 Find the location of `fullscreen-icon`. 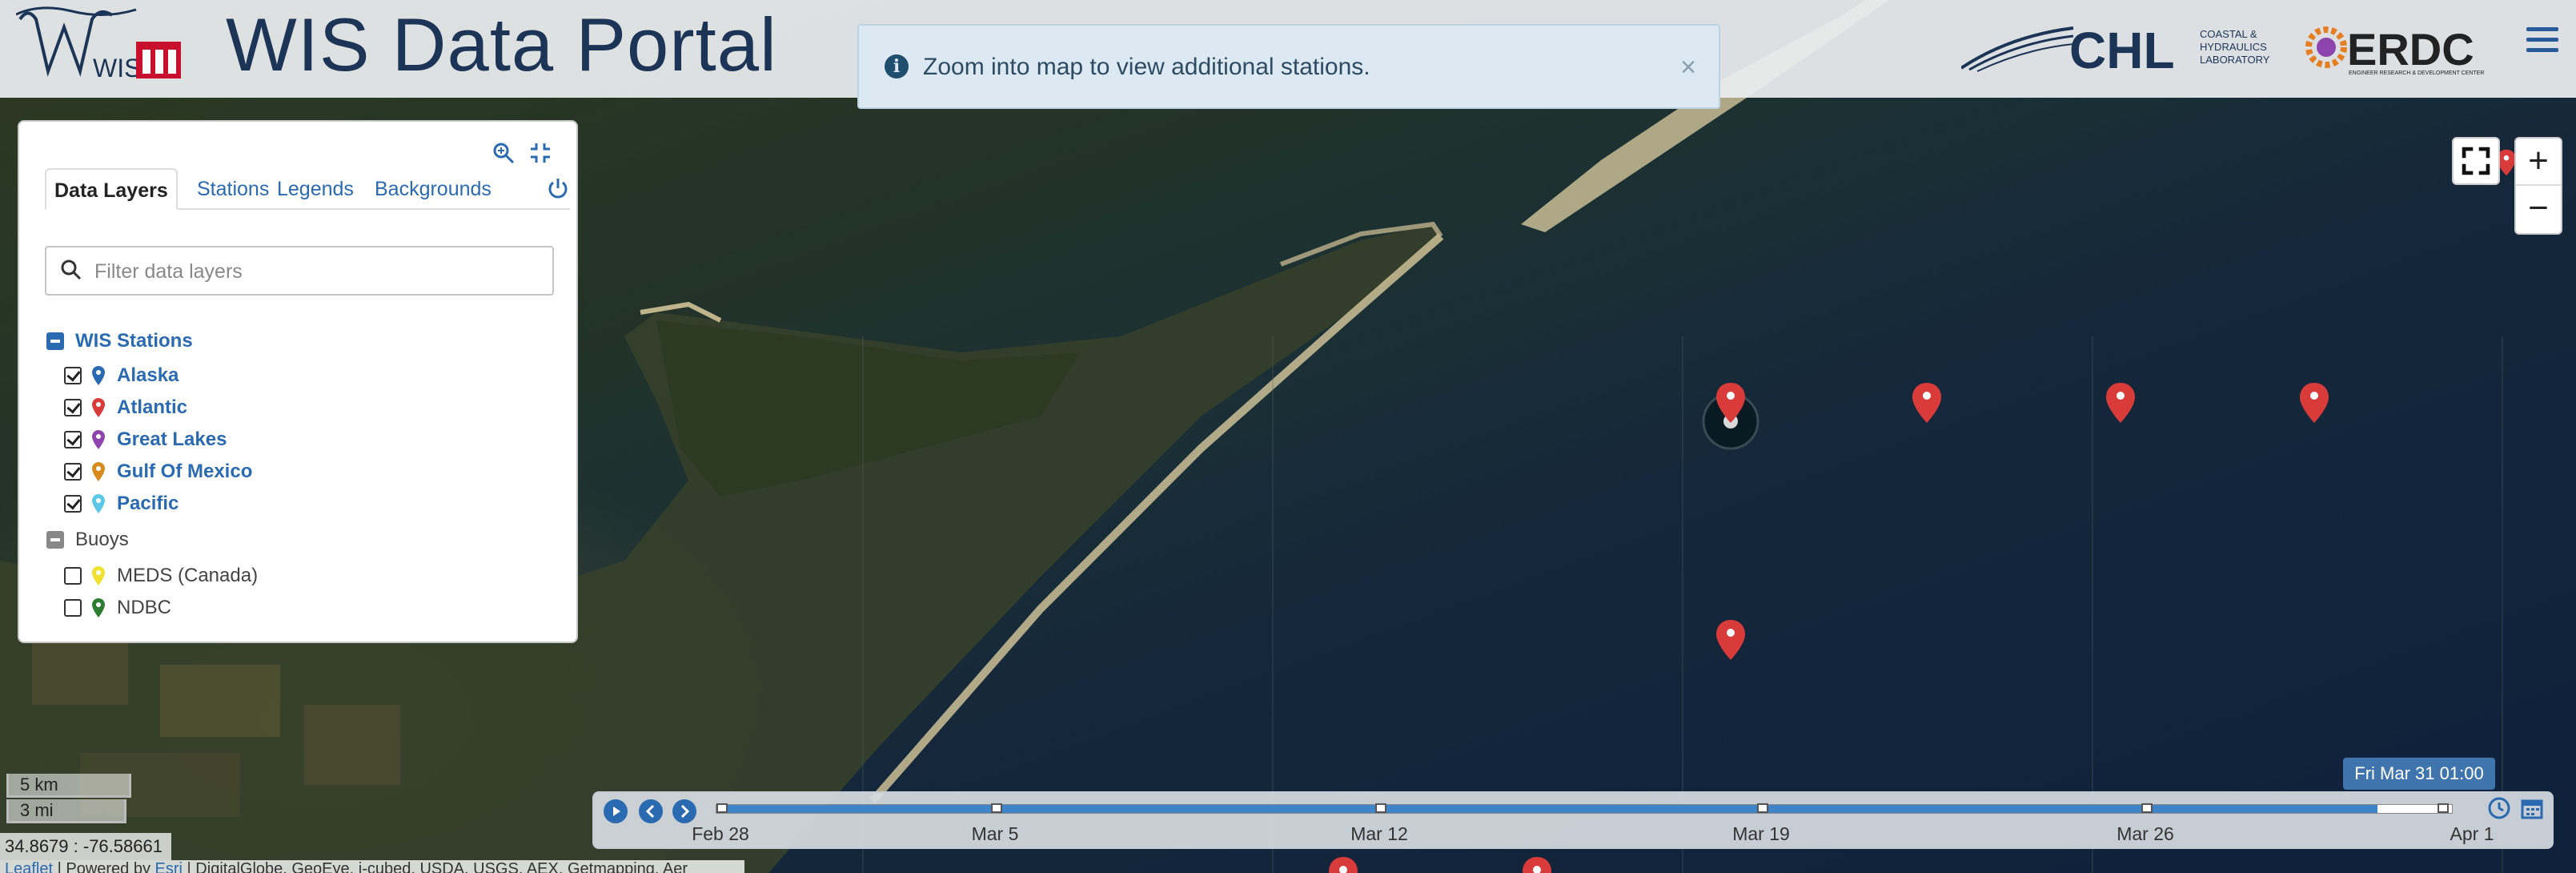

fullscreen-icon is located at coordinates (2476, 161).